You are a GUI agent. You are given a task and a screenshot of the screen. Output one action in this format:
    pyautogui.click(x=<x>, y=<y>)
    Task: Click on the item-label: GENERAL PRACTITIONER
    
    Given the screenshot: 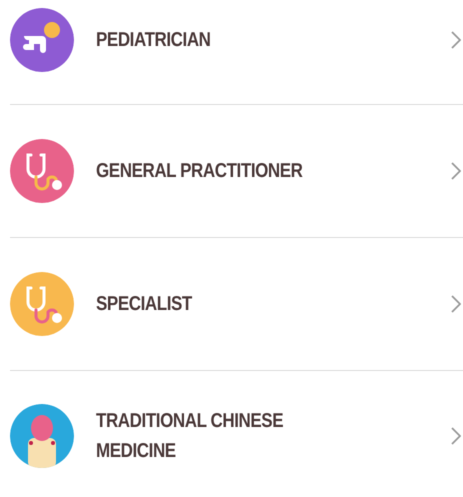 What is the action you would take?
    pyautogui.click(x=200, y=171)
    